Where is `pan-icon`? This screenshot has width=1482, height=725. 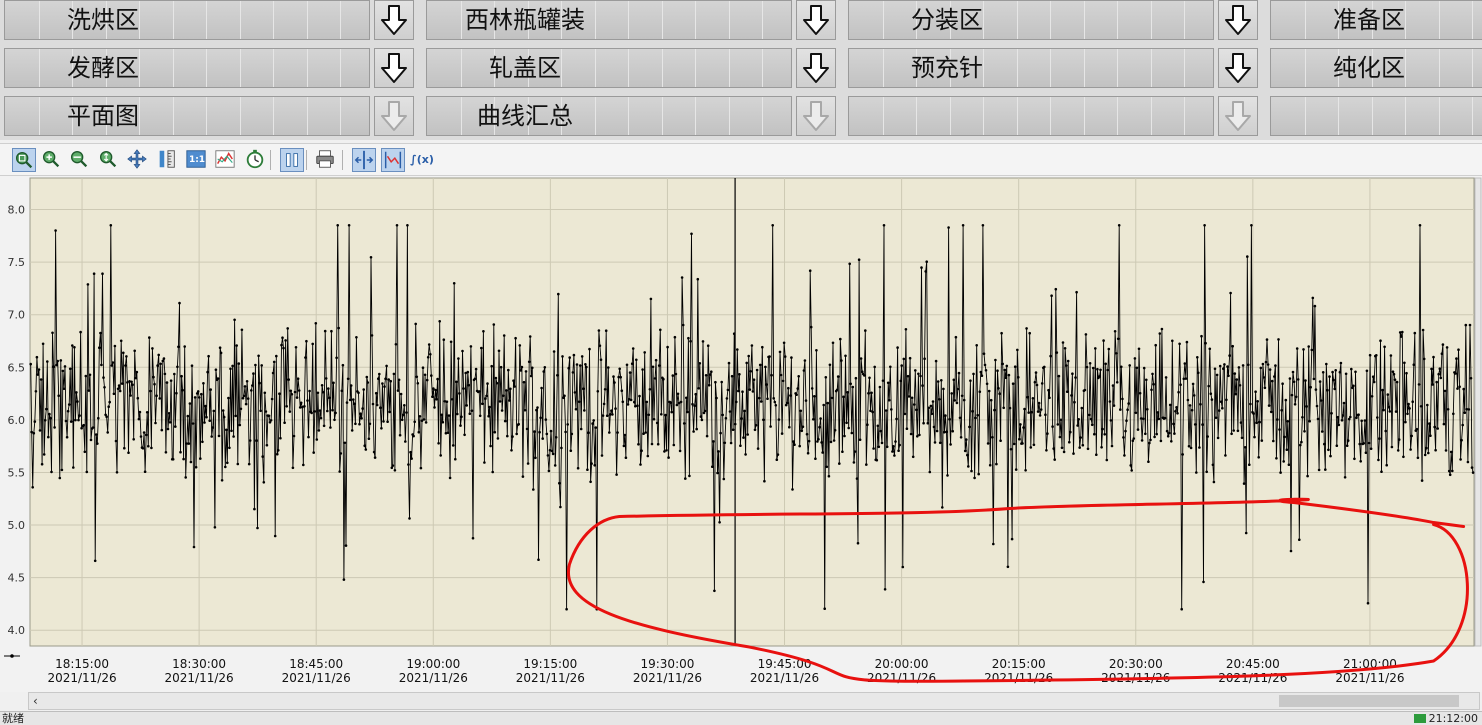
pan-icon is located at coordinates (138, 160).